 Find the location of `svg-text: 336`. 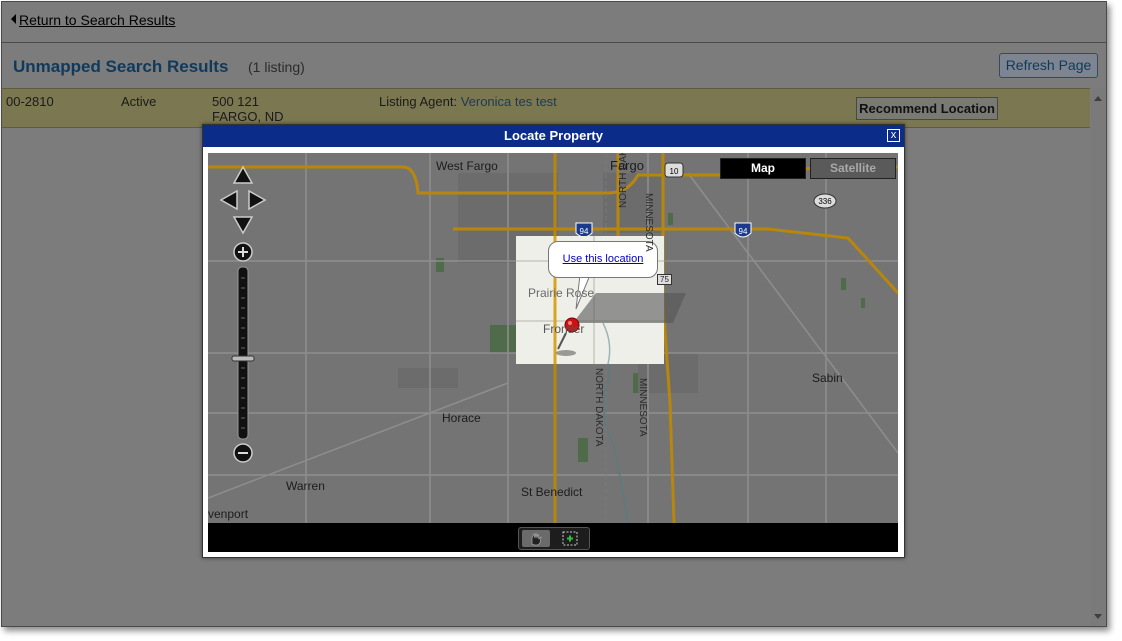

svg-text: 336 is located at coordinates (825, 201).